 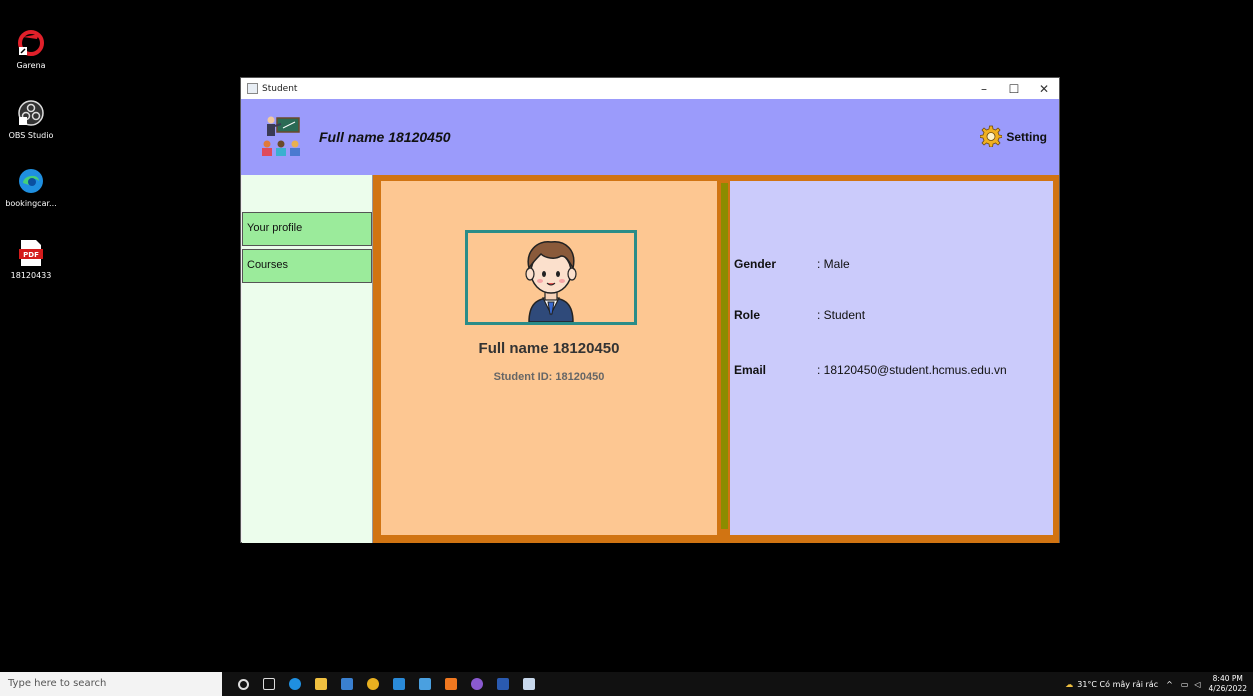 What do you see at coordinates (451, 684) in the screenshot?
I see `xampp-icon` at bounding box center [451, 684].